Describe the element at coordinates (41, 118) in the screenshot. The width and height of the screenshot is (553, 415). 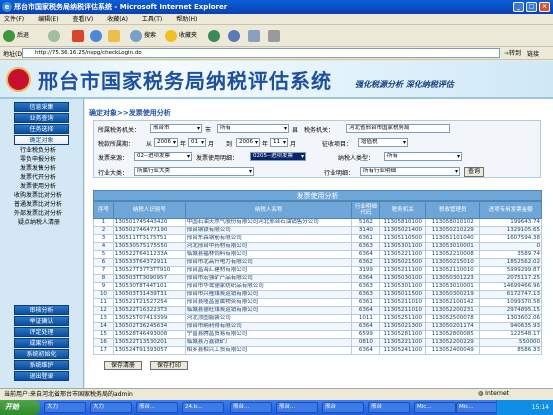
I see `nav-business-query: 业务查询` at that location.